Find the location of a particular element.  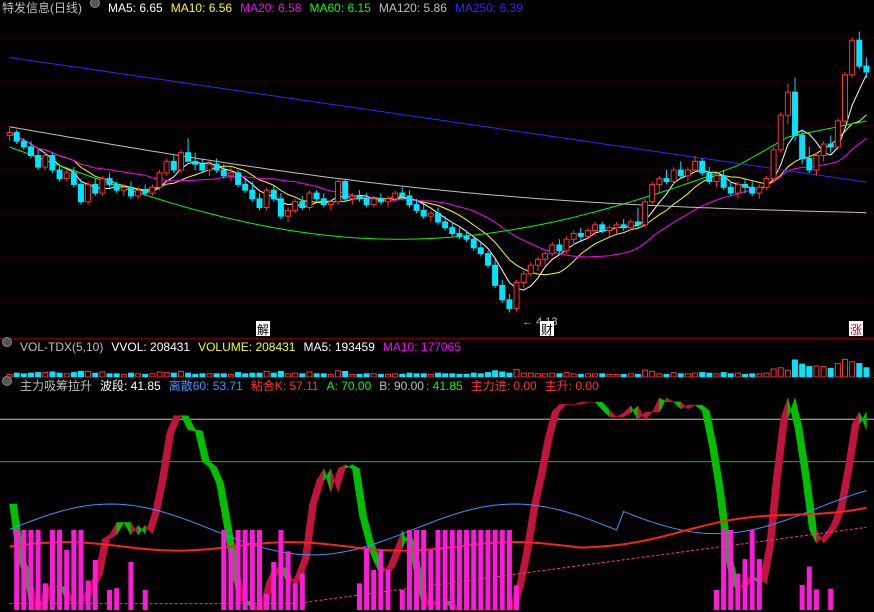

event-marker-3: 涨 is located at coordinates (856, 329).